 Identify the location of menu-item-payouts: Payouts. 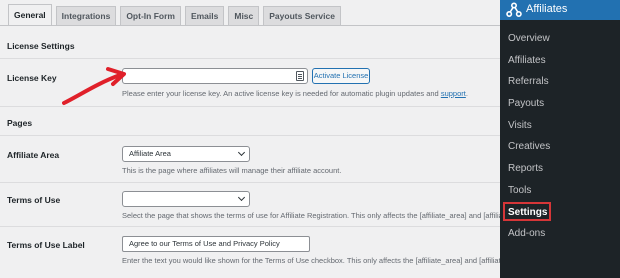
(526, 103).